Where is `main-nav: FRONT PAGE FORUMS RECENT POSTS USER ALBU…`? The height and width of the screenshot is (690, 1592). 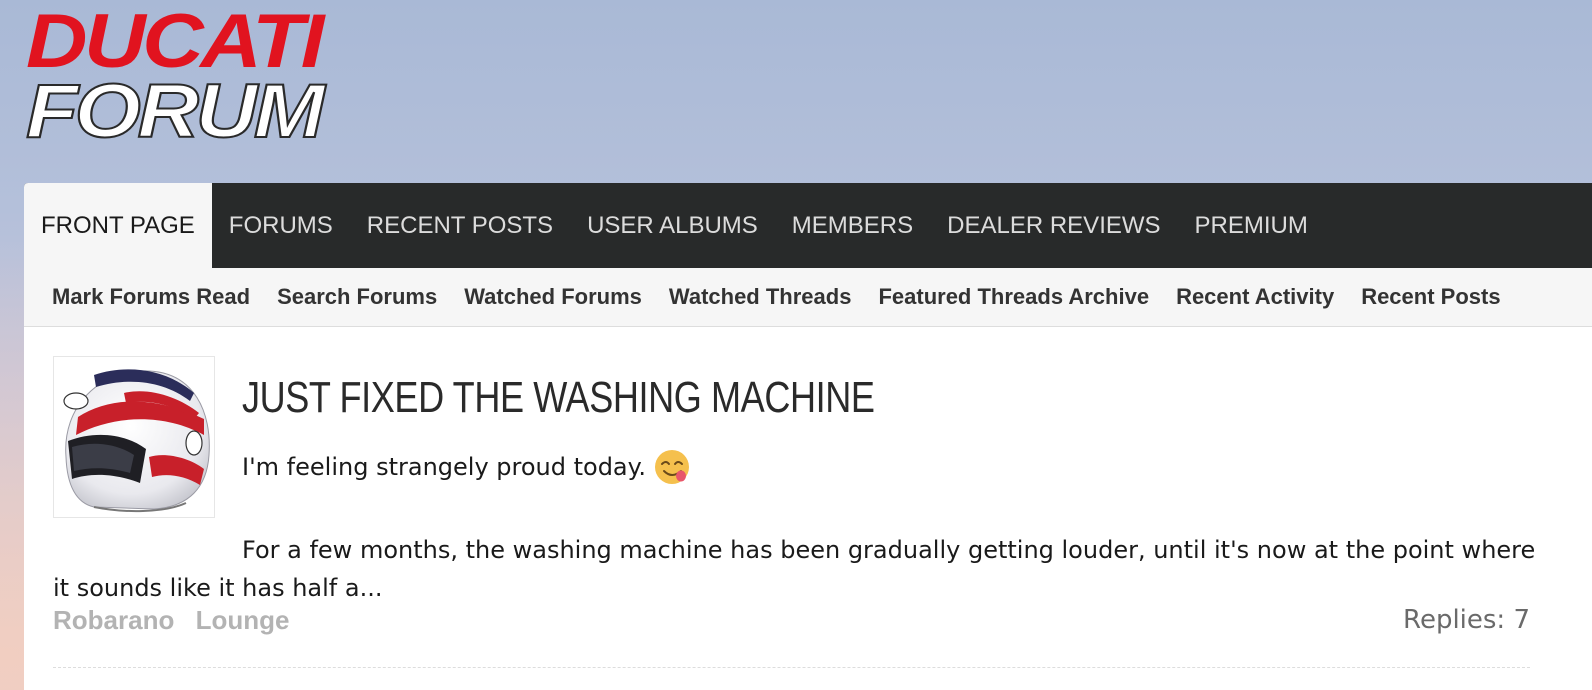
main-nav: FRONT PAGE FORUMS RECENT POSTS USER ALBU… is located at coordinates (808, 225).